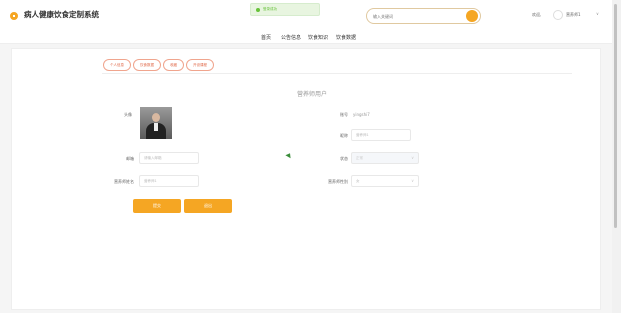  What do you see at coordinates (537, 14) in the screenshot?
I see `greeting-text: 欢迎,` at bounding box center [537, 14].